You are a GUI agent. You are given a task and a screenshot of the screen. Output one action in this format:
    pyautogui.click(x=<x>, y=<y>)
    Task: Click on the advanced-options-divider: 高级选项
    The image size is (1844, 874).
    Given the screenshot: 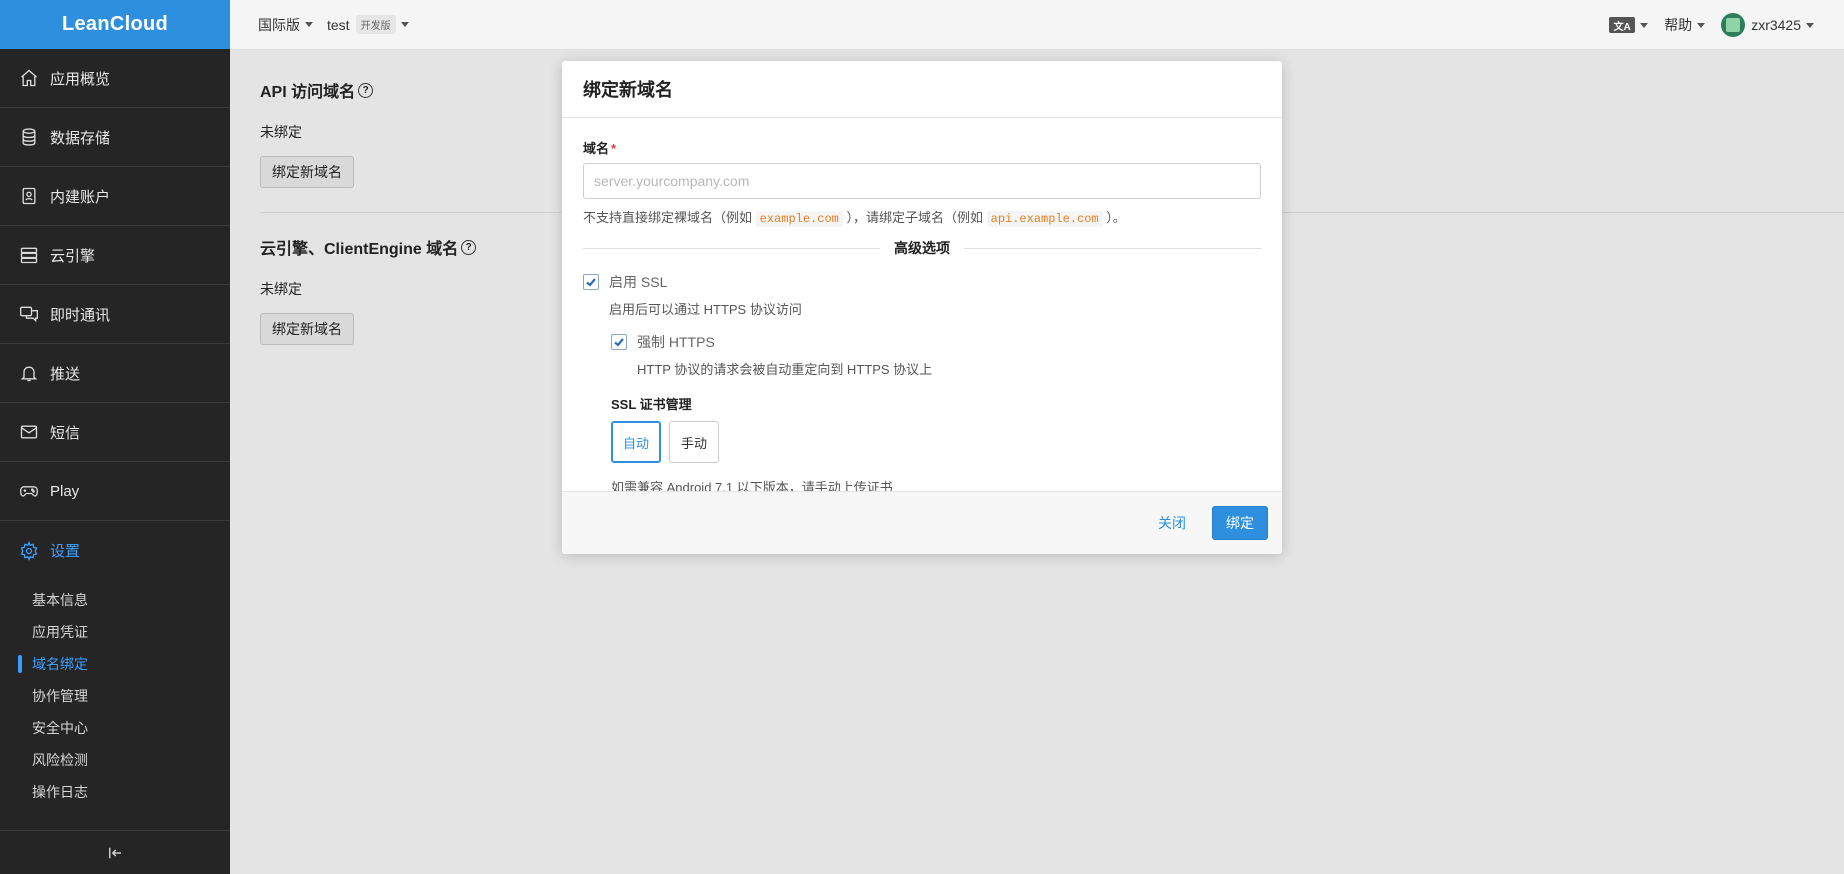 What is the action you would take?
    pyautogui.click(x=922, y=248)
    